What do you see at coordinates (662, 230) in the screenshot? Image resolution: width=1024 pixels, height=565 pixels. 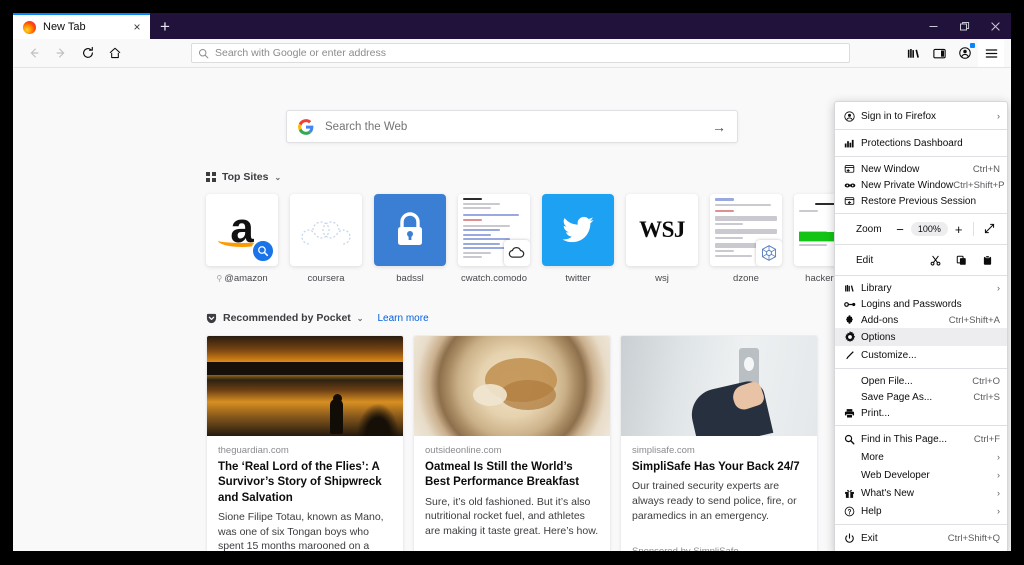 I see `top-site-tile: WSJ` at bounding box center [662, 230].